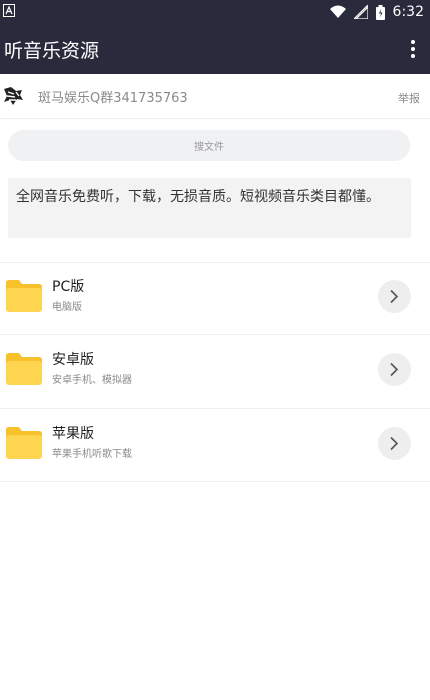 The width and height of the screenshot is (430, 700). I want to click on search-placeholder: 搜文件, so click(209, 147).